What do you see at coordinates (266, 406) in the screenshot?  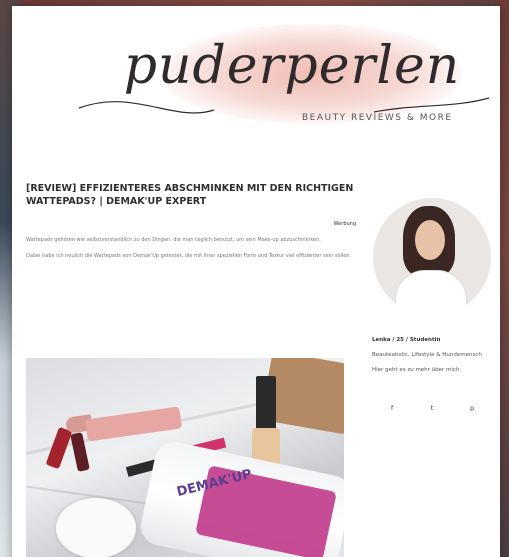 I see `foundation-cap` at bounding box center [266, 406].